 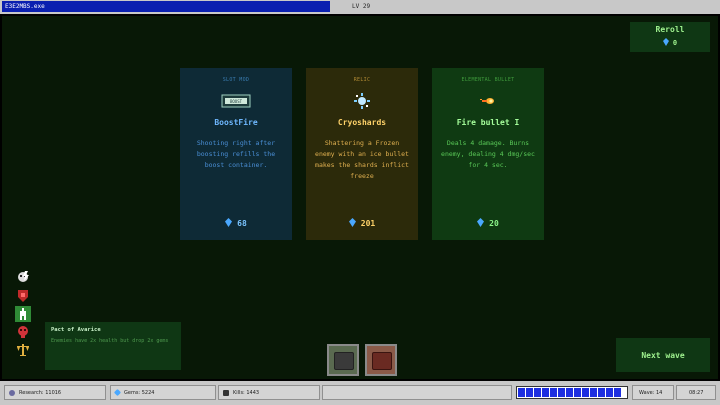 I want to click on reroll-count: 0, so click(x=675, y=43).